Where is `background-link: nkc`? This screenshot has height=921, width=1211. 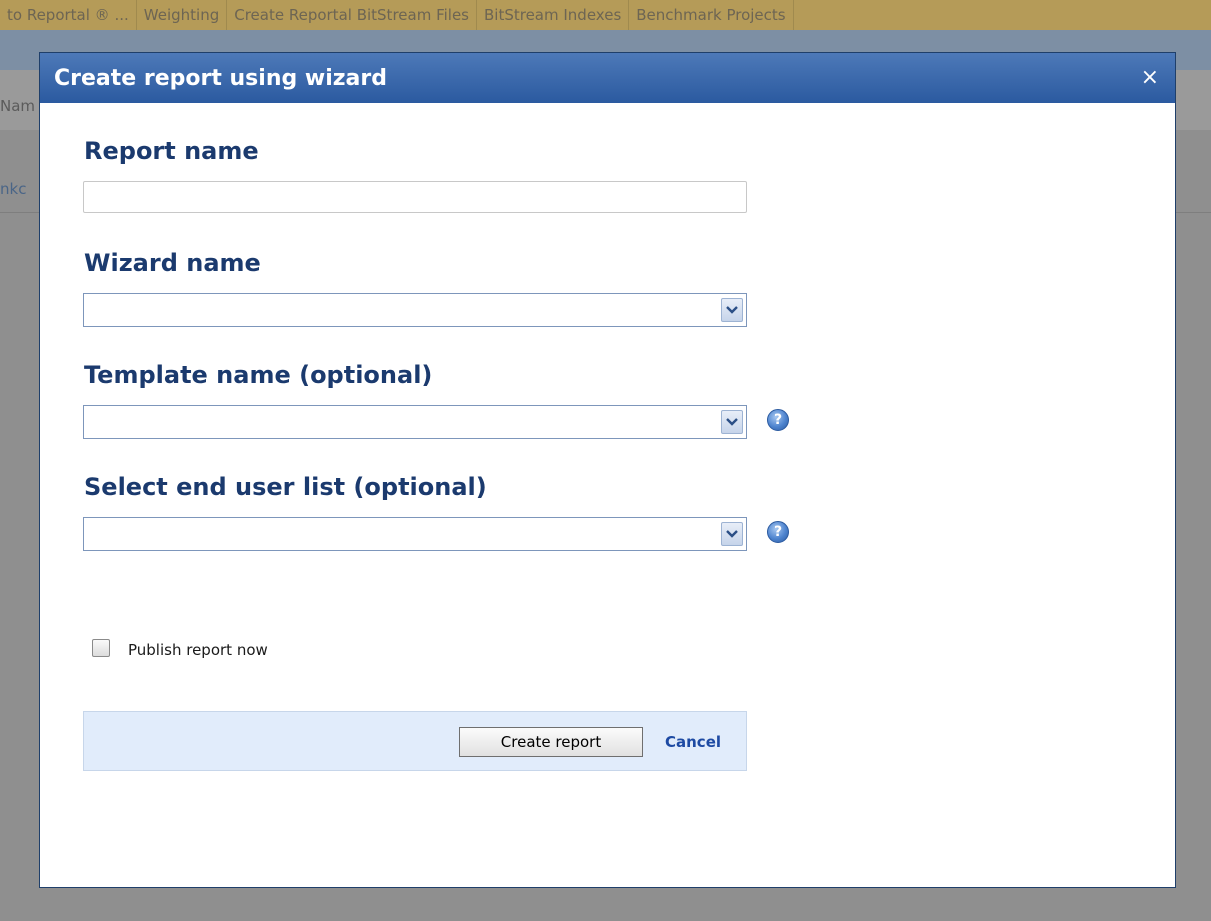
background-link: nkc is located at coordinates (13, 189).